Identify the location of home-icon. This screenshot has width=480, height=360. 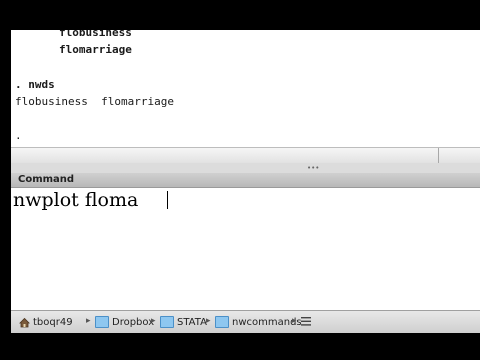
(24, 322).